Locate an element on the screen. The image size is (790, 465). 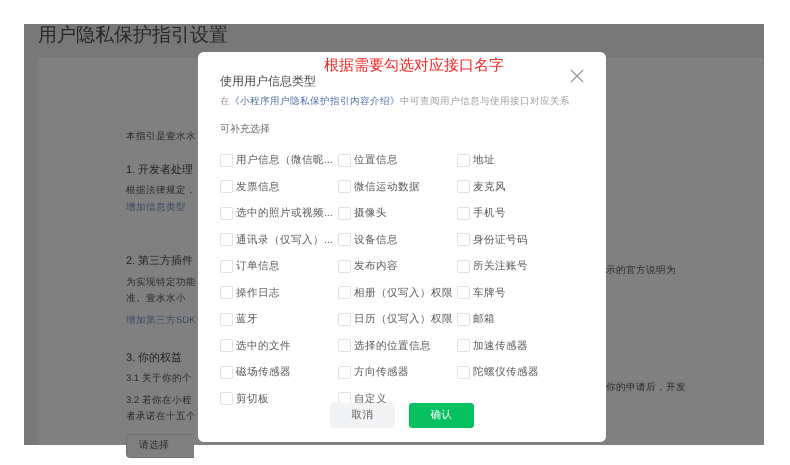
dialog-heading: 使用用户信息类型 is located at coordinates (268, 81).